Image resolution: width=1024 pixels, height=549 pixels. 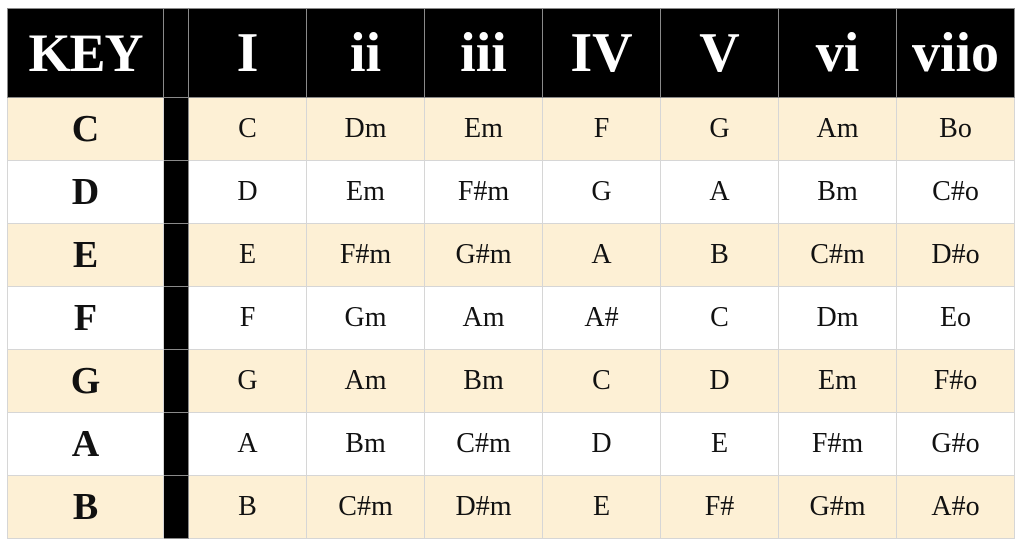 What do you see at coordinates (85, 192) in the screenshot?
I see `key-cell: D` at bounding box center [85, 192].